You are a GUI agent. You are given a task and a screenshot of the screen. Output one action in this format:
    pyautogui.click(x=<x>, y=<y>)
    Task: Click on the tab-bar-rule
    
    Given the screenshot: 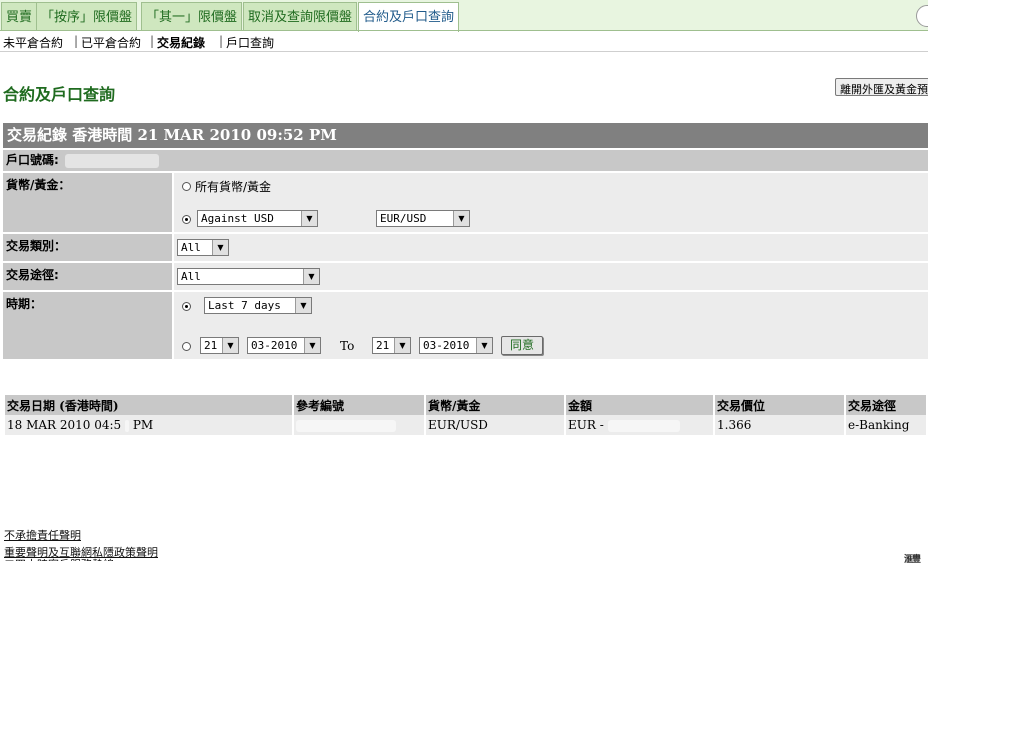 What is the action you would take?
    pyautogui.click(x=464, y=30)
    